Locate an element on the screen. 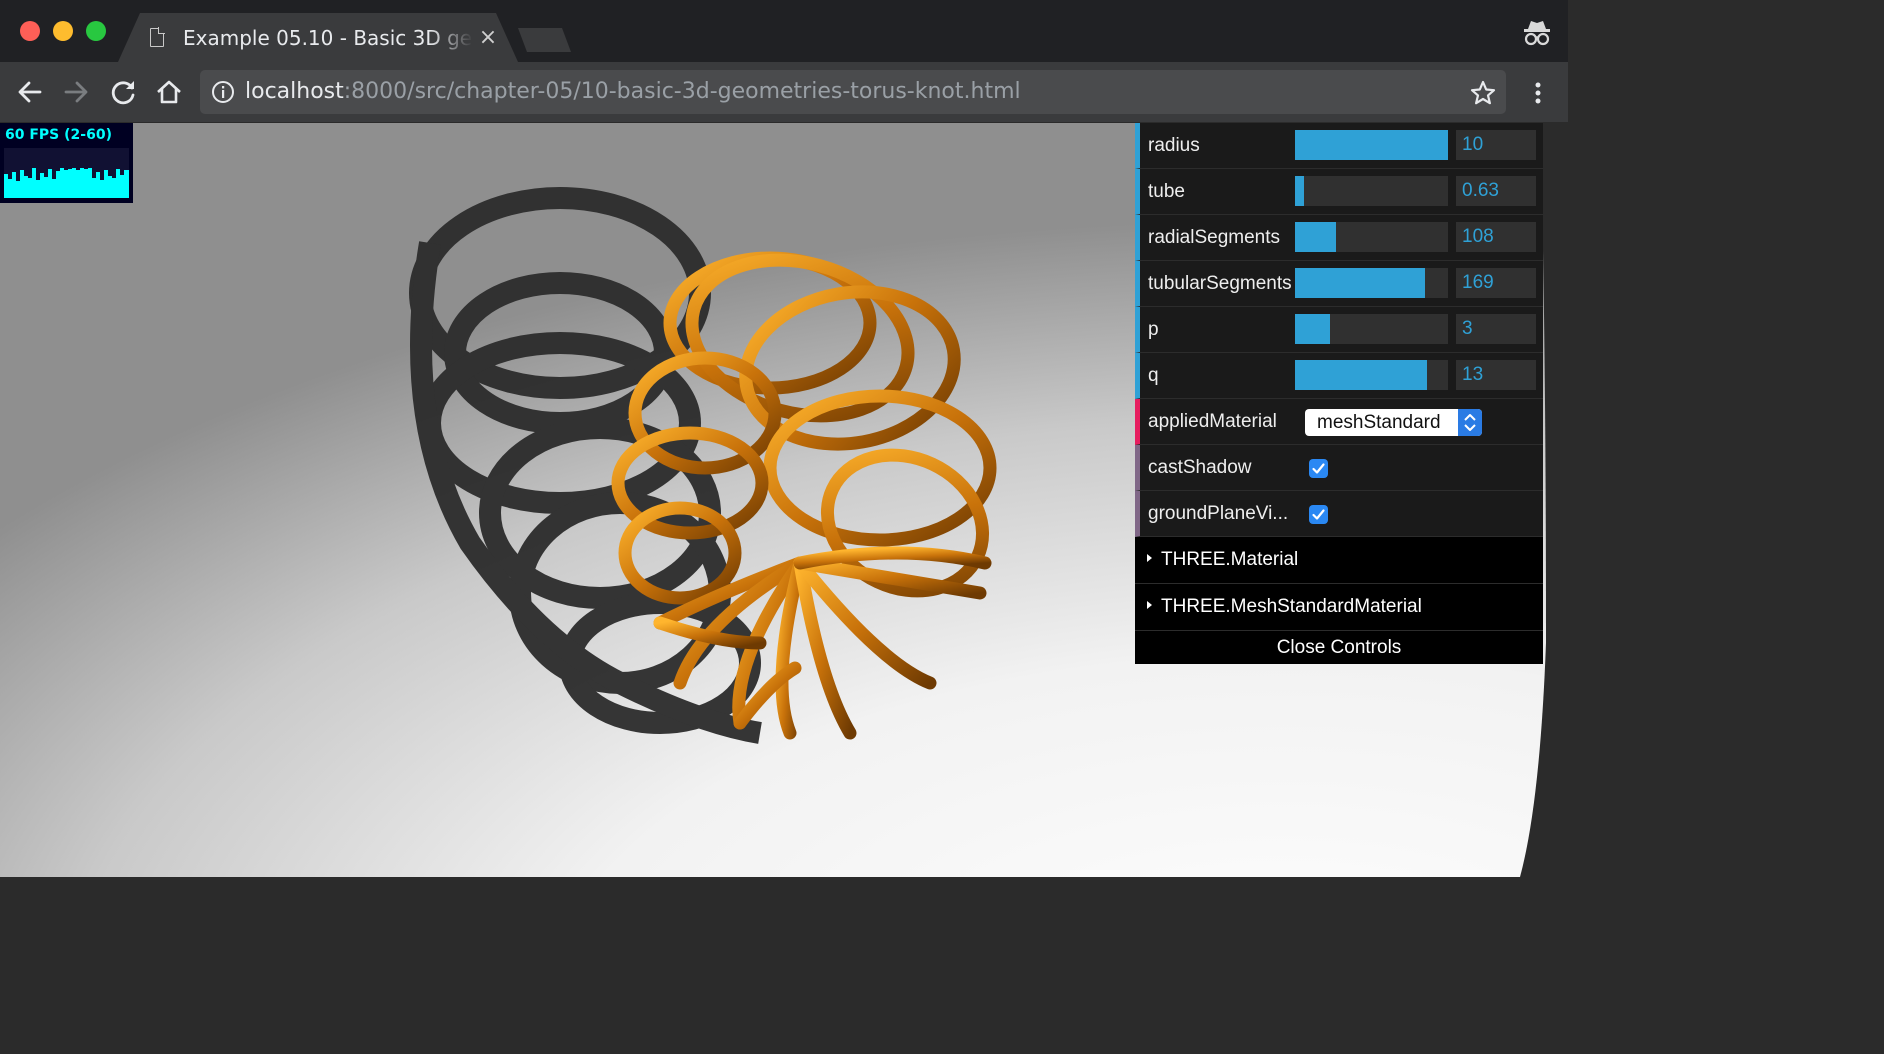 The image size is (1884, 1054). new-tab-button is located at coordinates (544, 40).